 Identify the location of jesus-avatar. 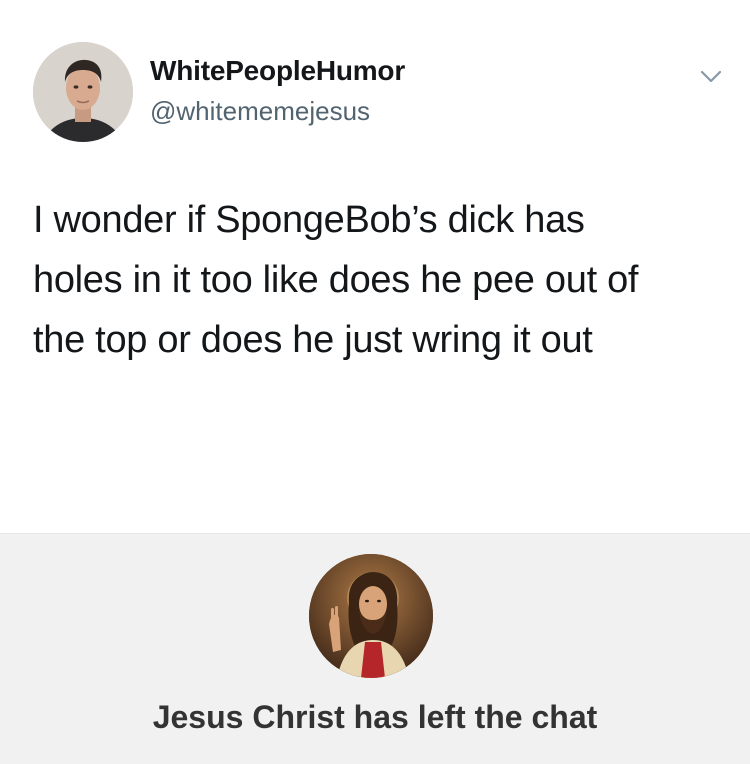
(371, 616).